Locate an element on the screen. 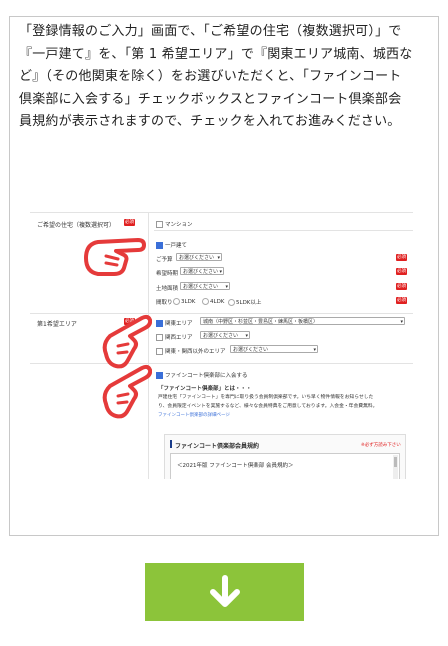 Image resolution: width=448 pixels, height=646 pixels. housing-label: ご希望の住宅（複数選択可） is located at coordinates (76, 225).